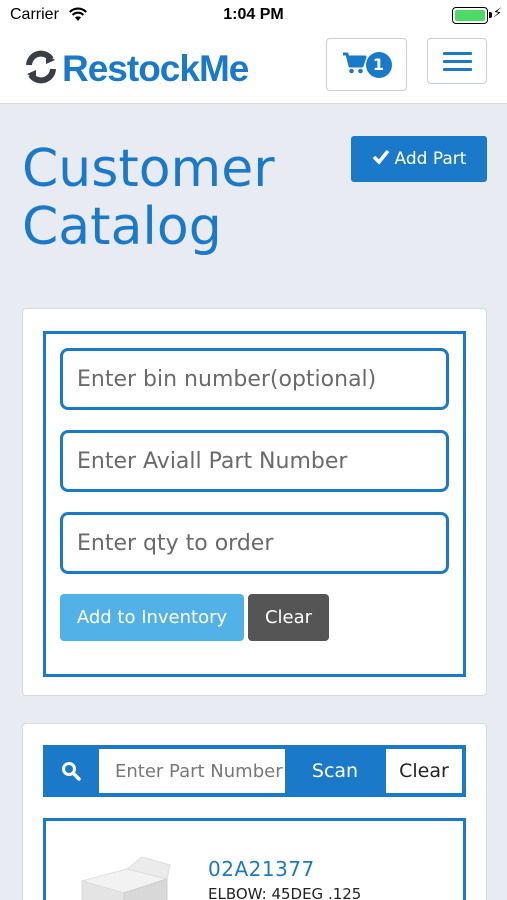 The width and height of the screenshot is (507, 900). Describe the element at coordinates (285, 892) in the screenshot. I see `part-description: ELBOW: 45DEG .125` at that location.